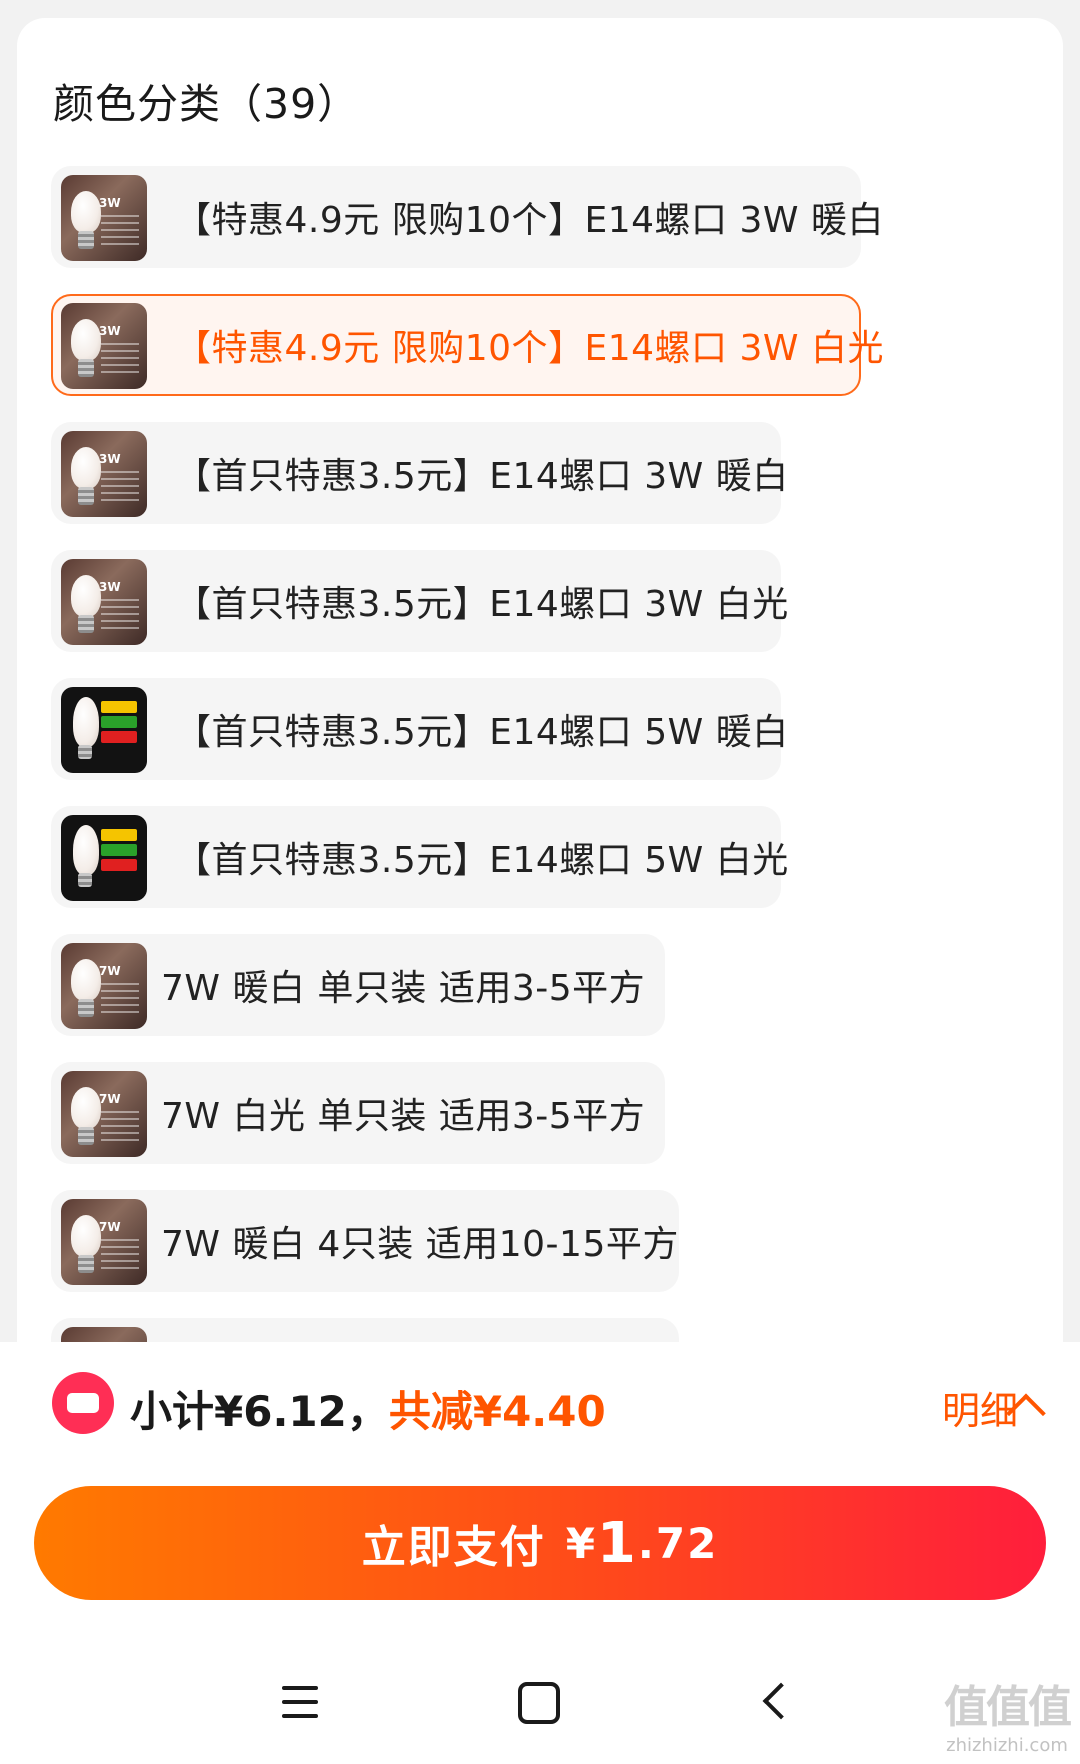 This screenshot has width=1080, height=1764. I want to click on option-label: 【特惠4.9元 限购10个】E14螺口 3W 暖白, so click(529, 220).